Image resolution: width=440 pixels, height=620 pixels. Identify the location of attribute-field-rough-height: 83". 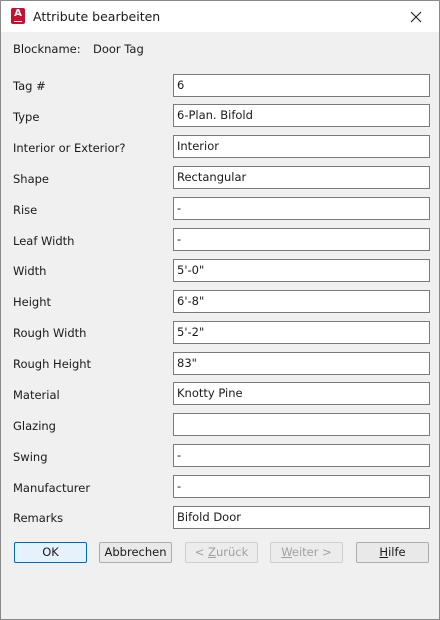
(301, 363).